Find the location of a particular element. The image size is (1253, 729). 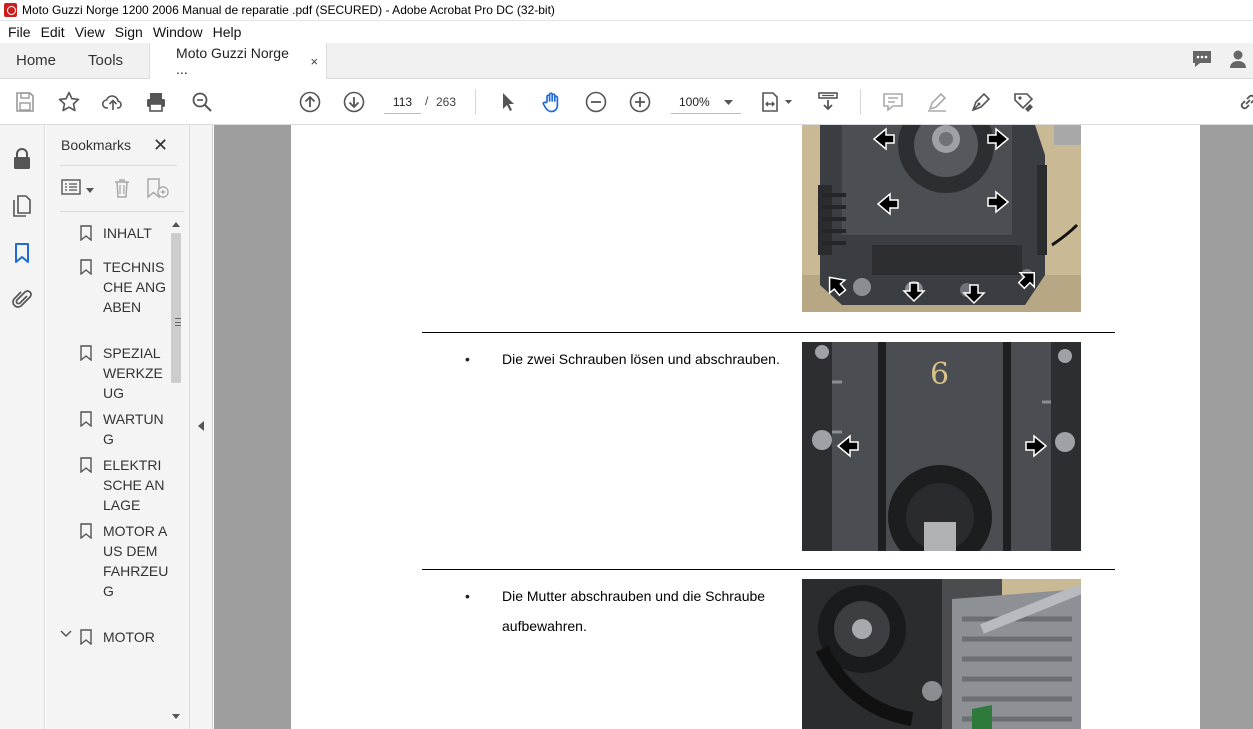

share-link-icon is located at coordinates (1244, 102).